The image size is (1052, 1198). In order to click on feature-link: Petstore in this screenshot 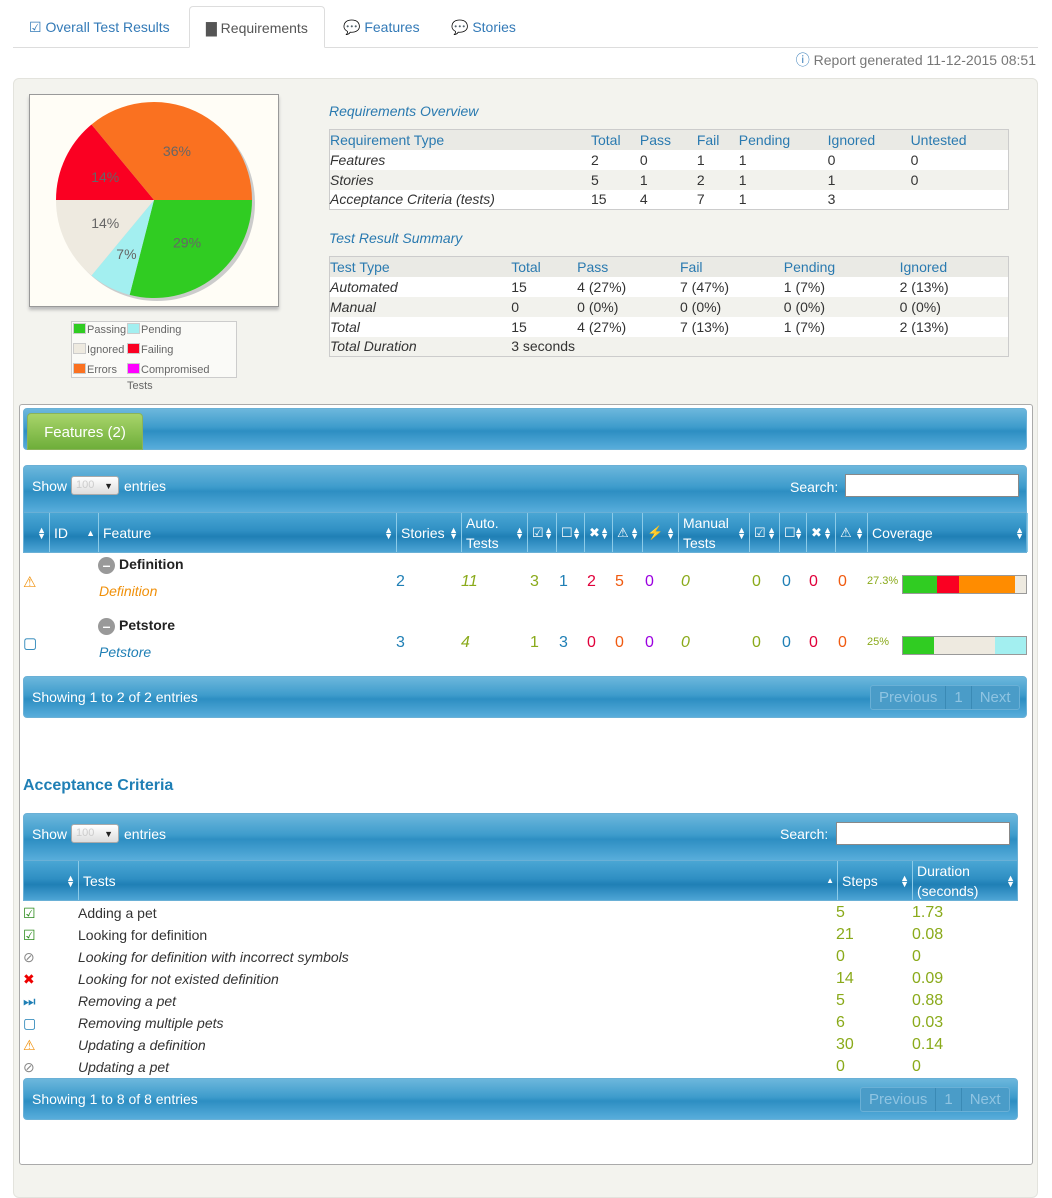, I will do `click(125, 652)`.